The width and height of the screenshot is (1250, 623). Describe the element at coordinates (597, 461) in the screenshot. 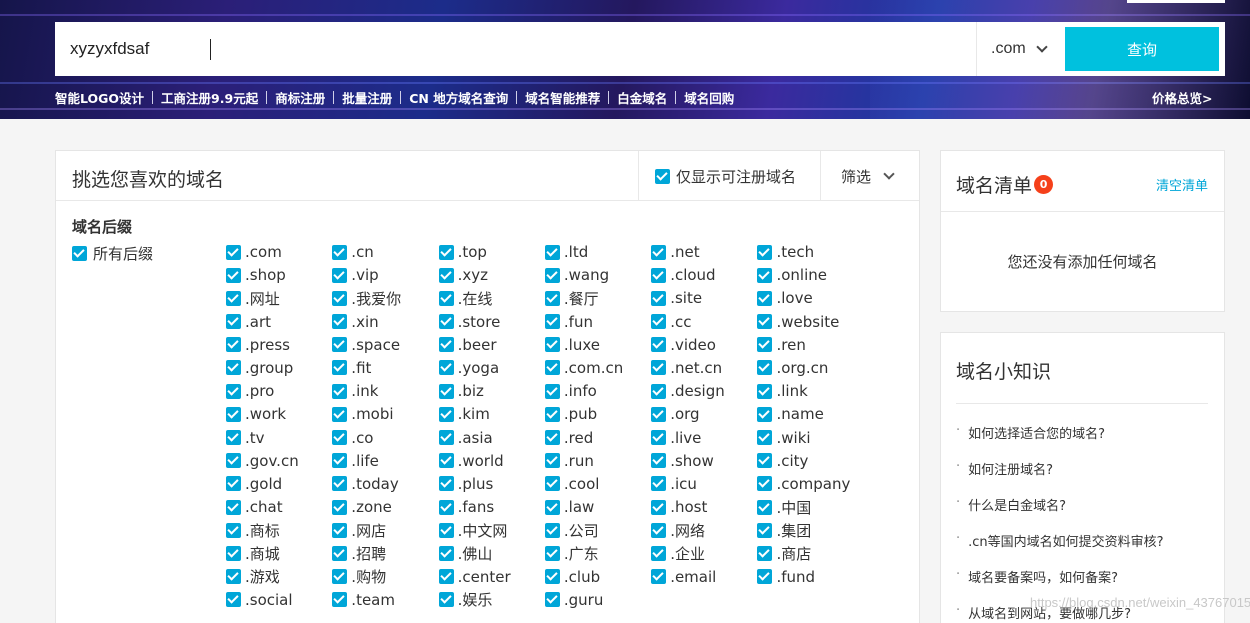

I see `suffix-checkbox: .run` at that location.